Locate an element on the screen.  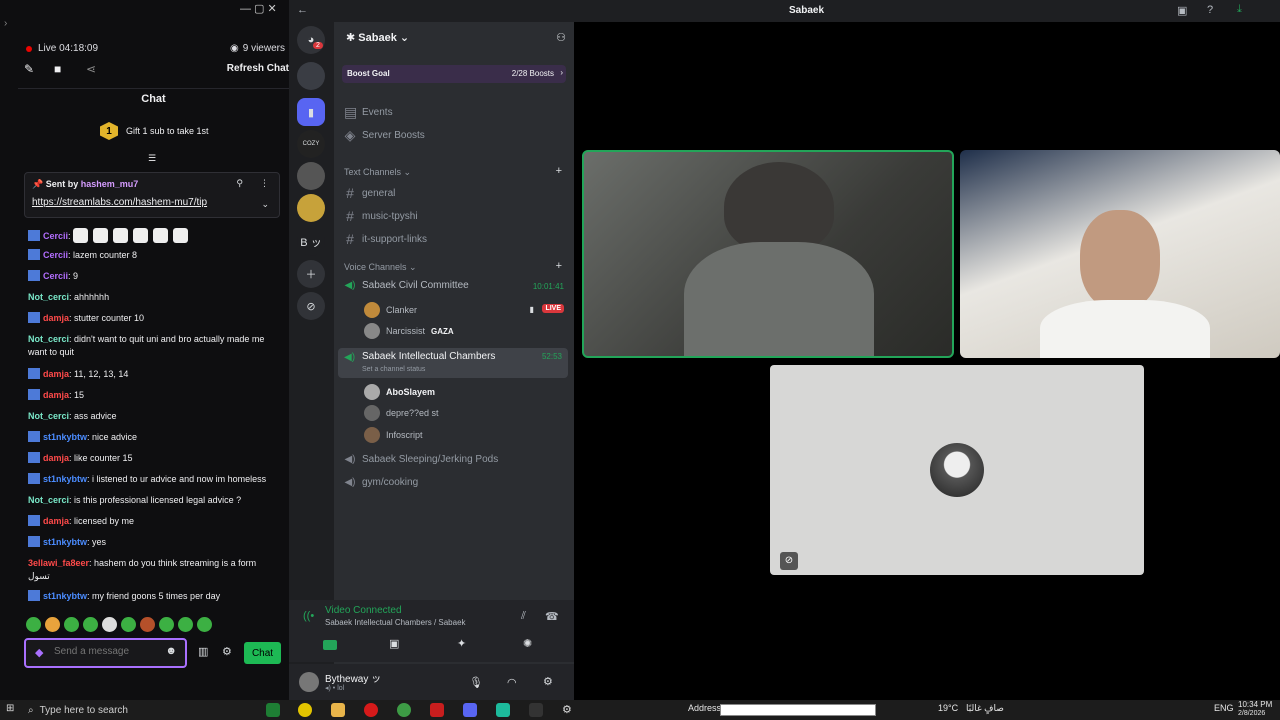
server-label: B ッ is located at coordinates (311, 242).